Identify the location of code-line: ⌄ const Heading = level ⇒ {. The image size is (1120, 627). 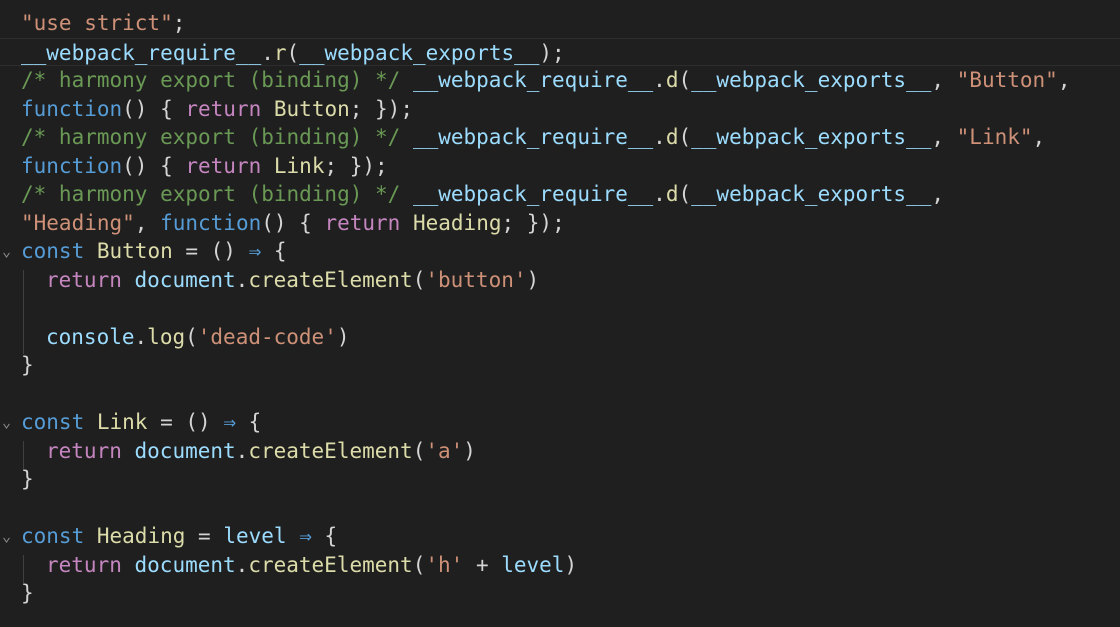
(560, 536).